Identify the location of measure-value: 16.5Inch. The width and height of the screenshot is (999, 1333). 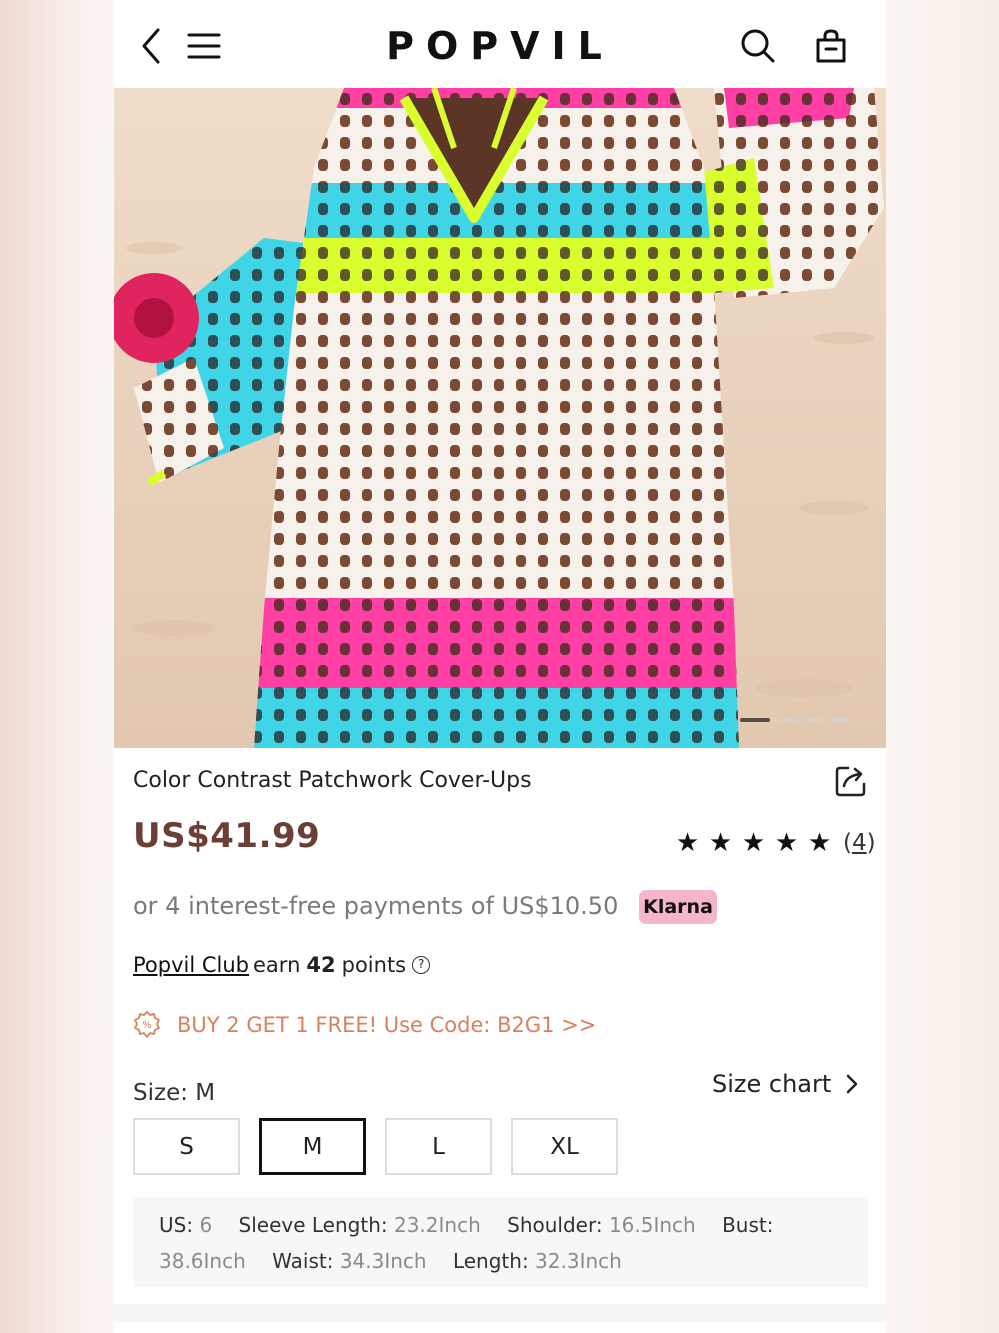
(652, 1225).